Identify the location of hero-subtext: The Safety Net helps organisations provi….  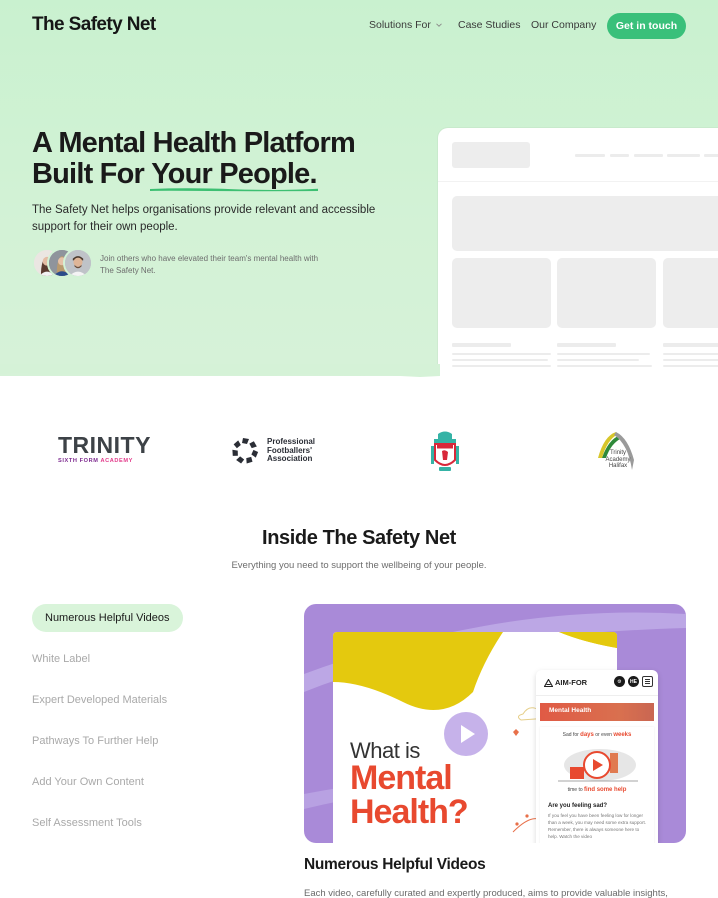
(204, 218).